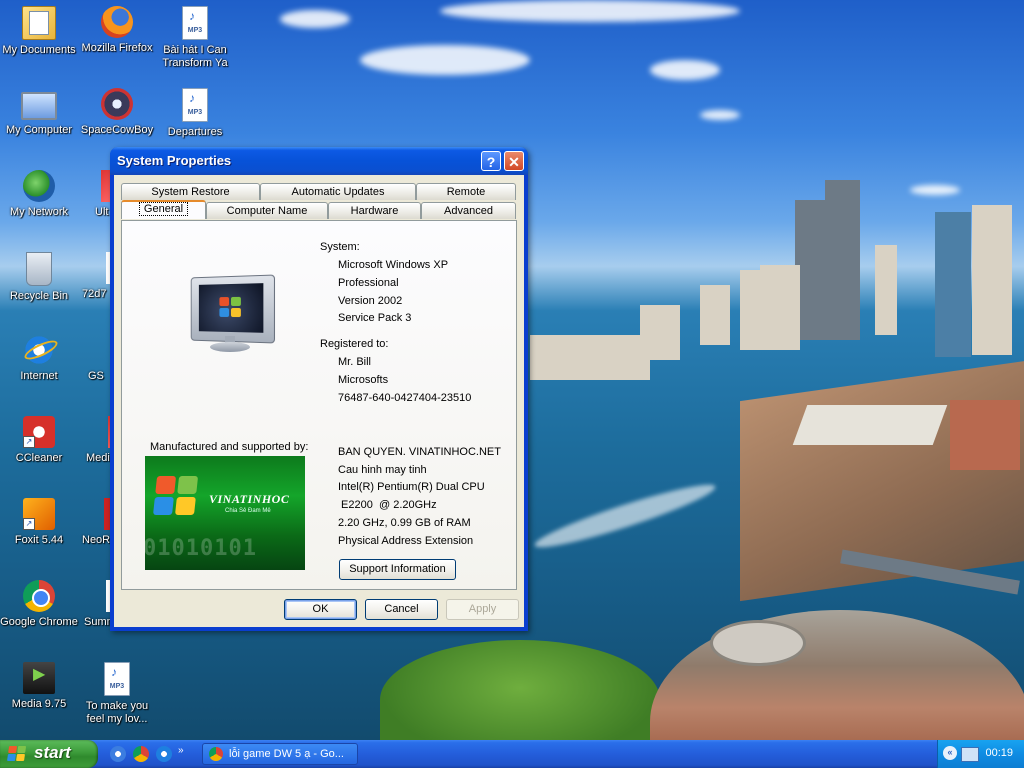  Describe the element at coordinates (354, 344) in the screenshot. I see `registered-heading: Registered to:` at that location.